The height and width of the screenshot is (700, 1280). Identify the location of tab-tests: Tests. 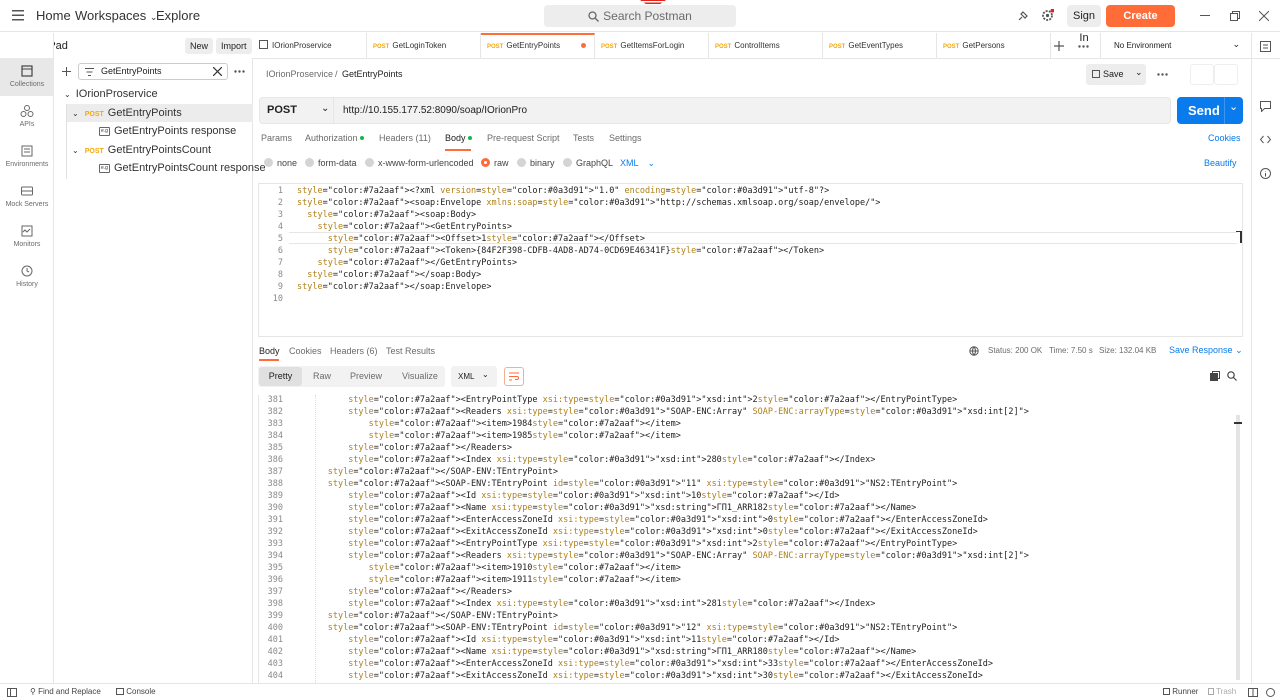
(583, 138).